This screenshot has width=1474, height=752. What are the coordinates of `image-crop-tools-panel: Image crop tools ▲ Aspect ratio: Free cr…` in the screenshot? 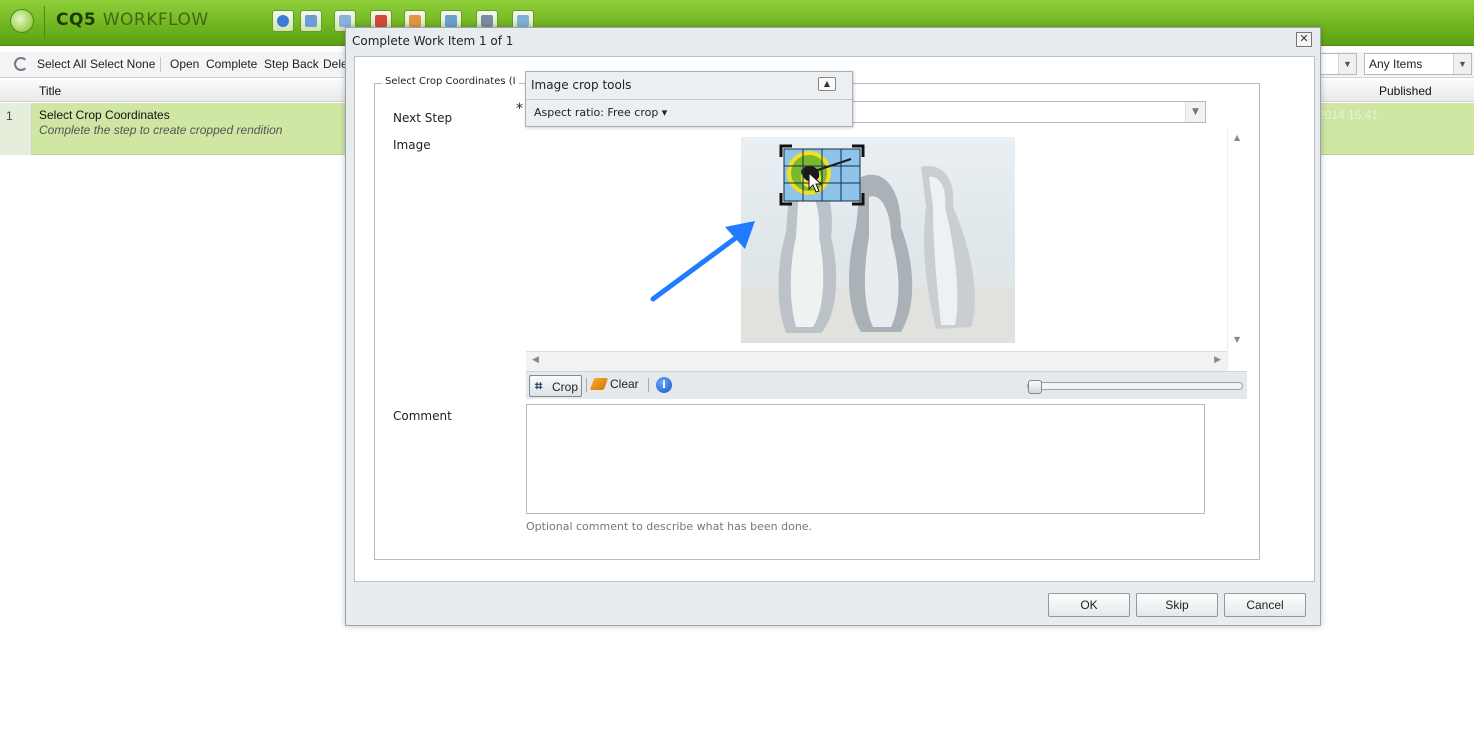 It's located at (689, 99).